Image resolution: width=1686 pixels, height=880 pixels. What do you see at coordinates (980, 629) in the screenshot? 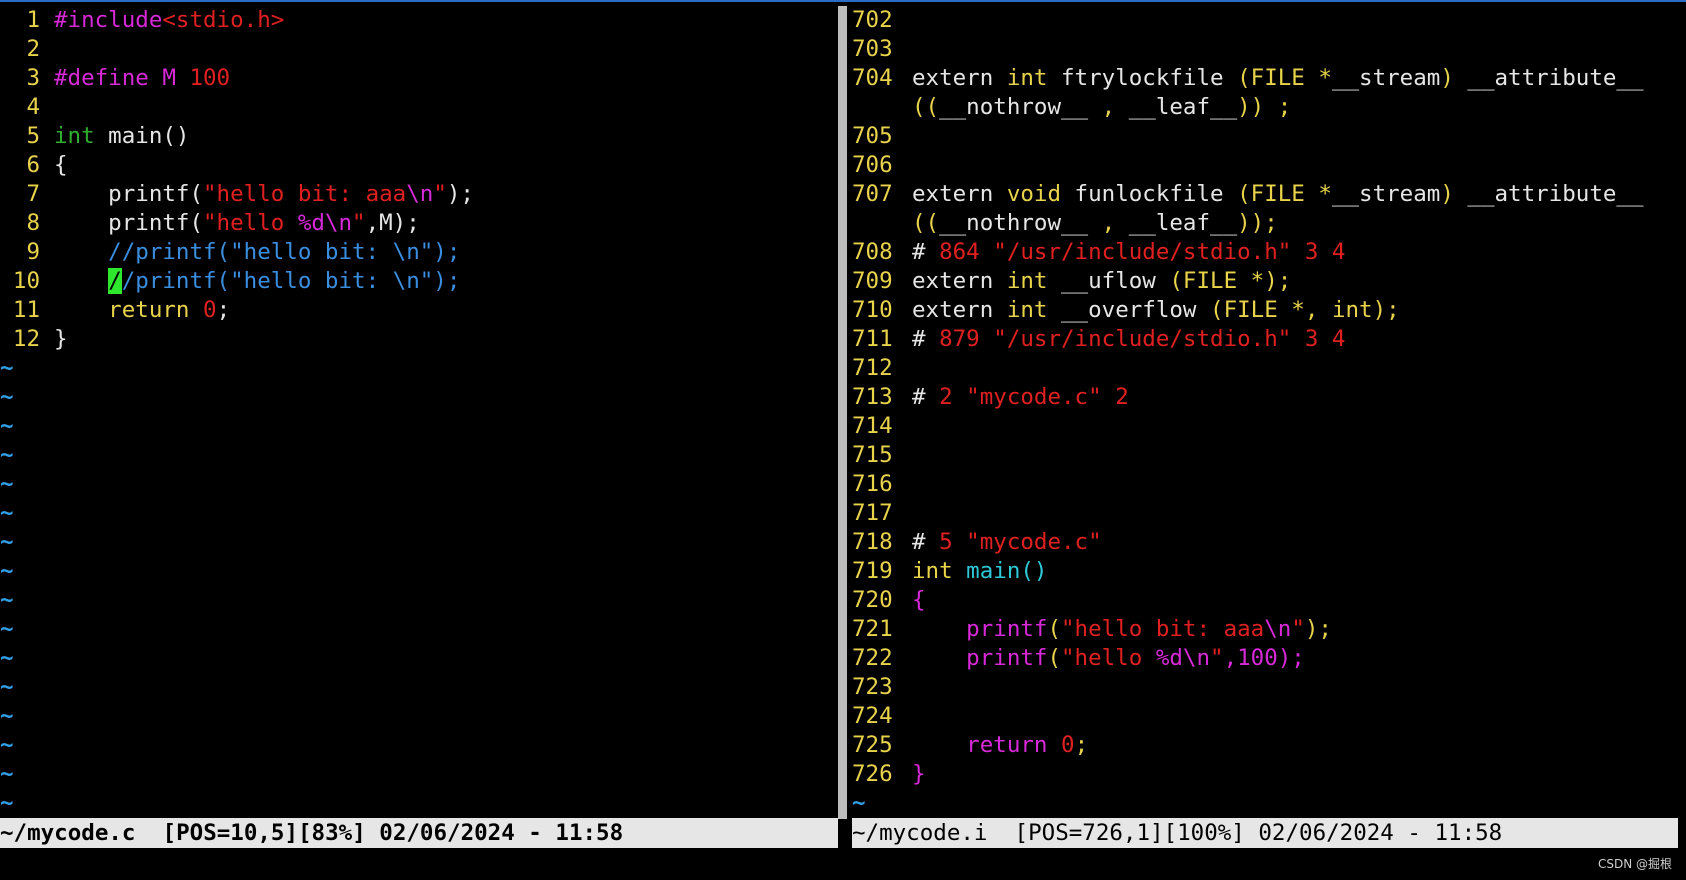
I see `code-token: printf` at bounding box center [980, 629].